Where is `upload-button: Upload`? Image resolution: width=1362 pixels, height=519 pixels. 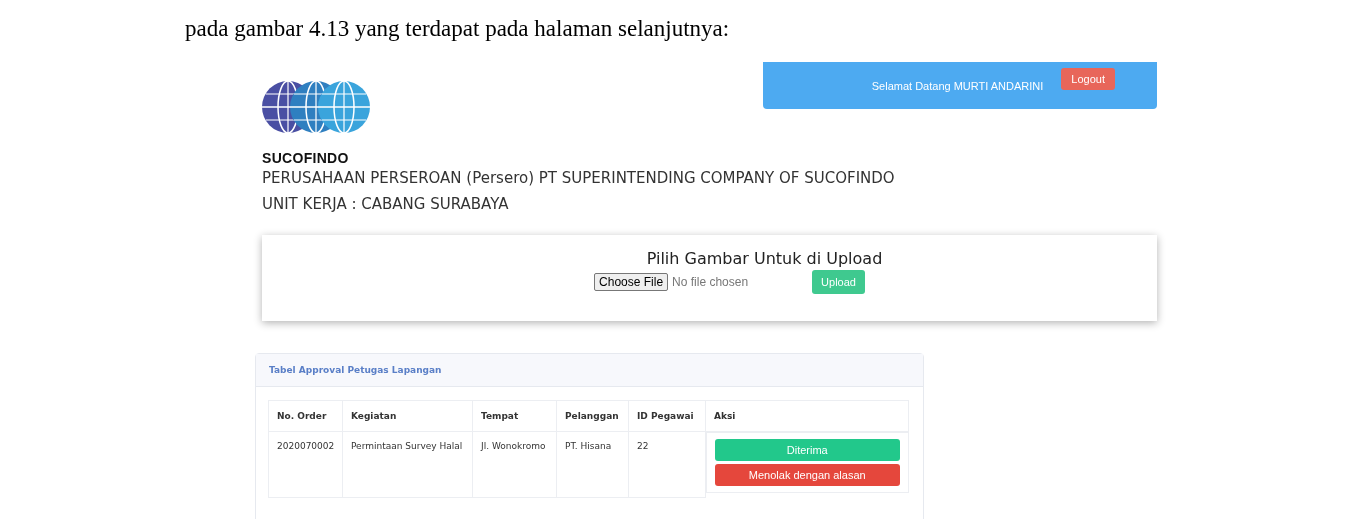
upload-button: Upload is located at coordinates (838, 282).